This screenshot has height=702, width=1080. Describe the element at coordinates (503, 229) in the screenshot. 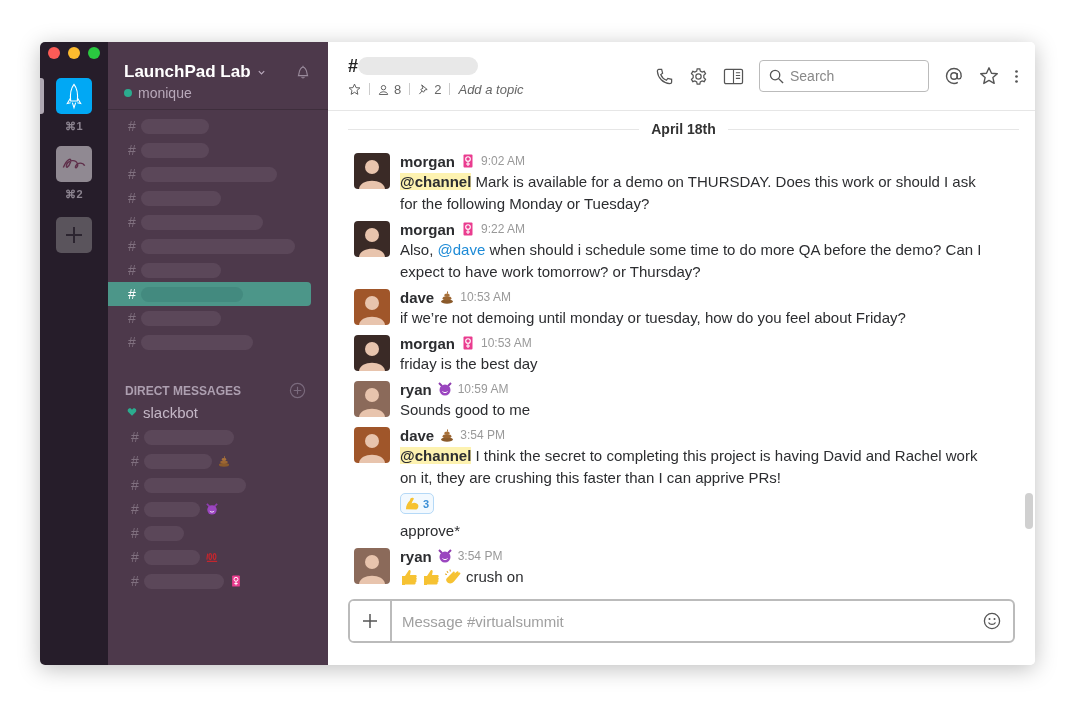

I see `message-time: 9:22 AM` at that location.